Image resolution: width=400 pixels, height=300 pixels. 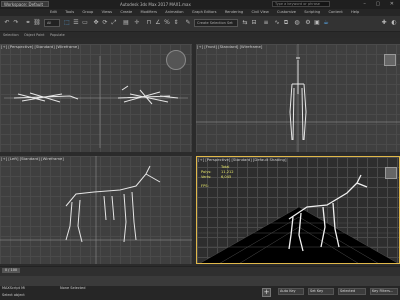 I want to click on align-icon: ⊟, so click(x=254, y=23).